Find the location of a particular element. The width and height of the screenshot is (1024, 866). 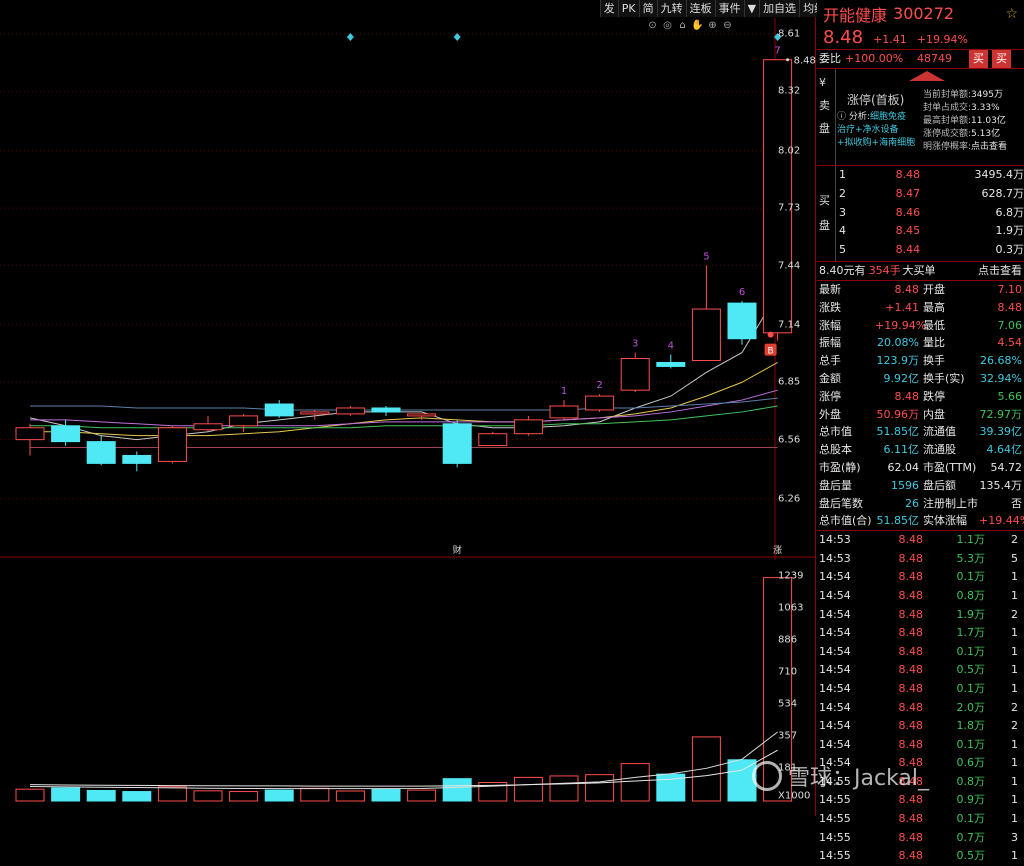

quote-key: 流通股 is located at coordinates (939, 450).